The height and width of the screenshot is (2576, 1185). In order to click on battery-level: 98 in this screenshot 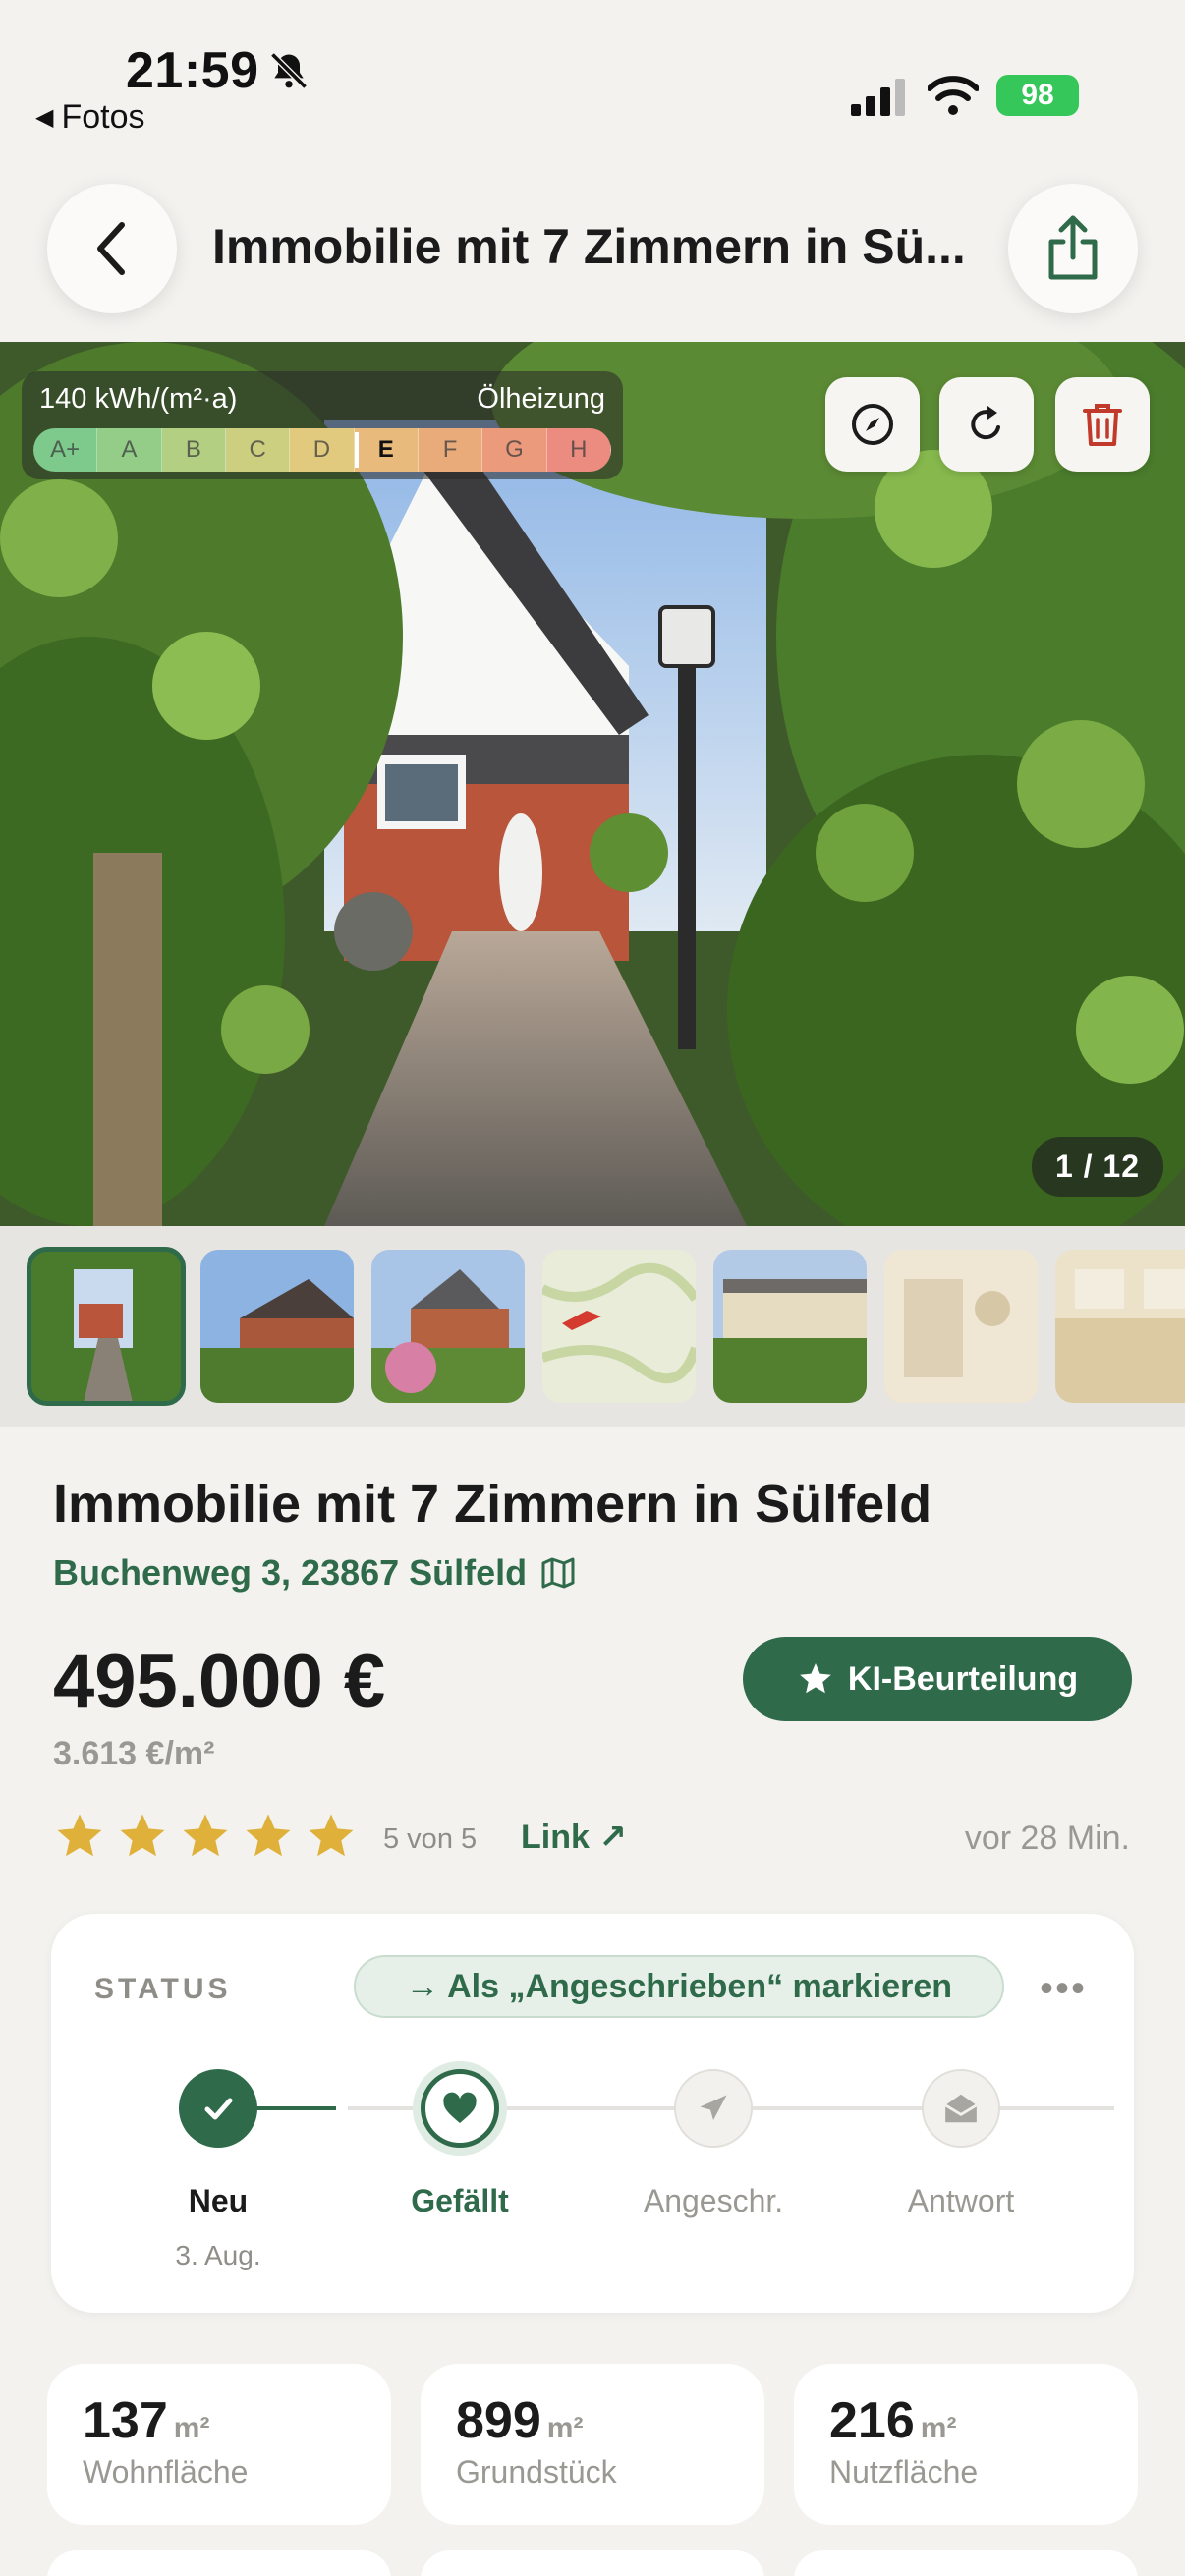, I will do `click(1038, 95)`.